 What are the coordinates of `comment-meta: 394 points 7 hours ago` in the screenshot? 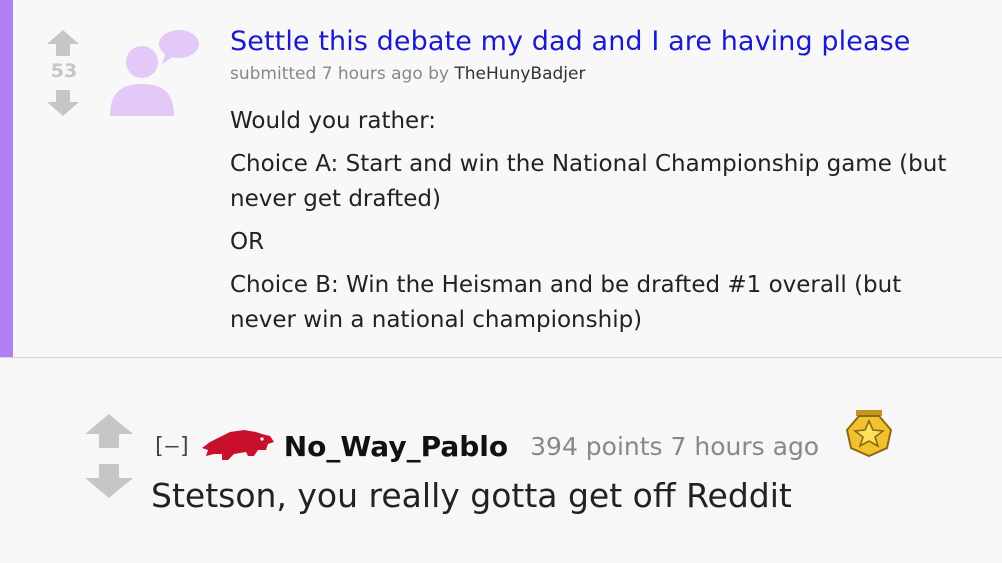 It's located at (675, 446).